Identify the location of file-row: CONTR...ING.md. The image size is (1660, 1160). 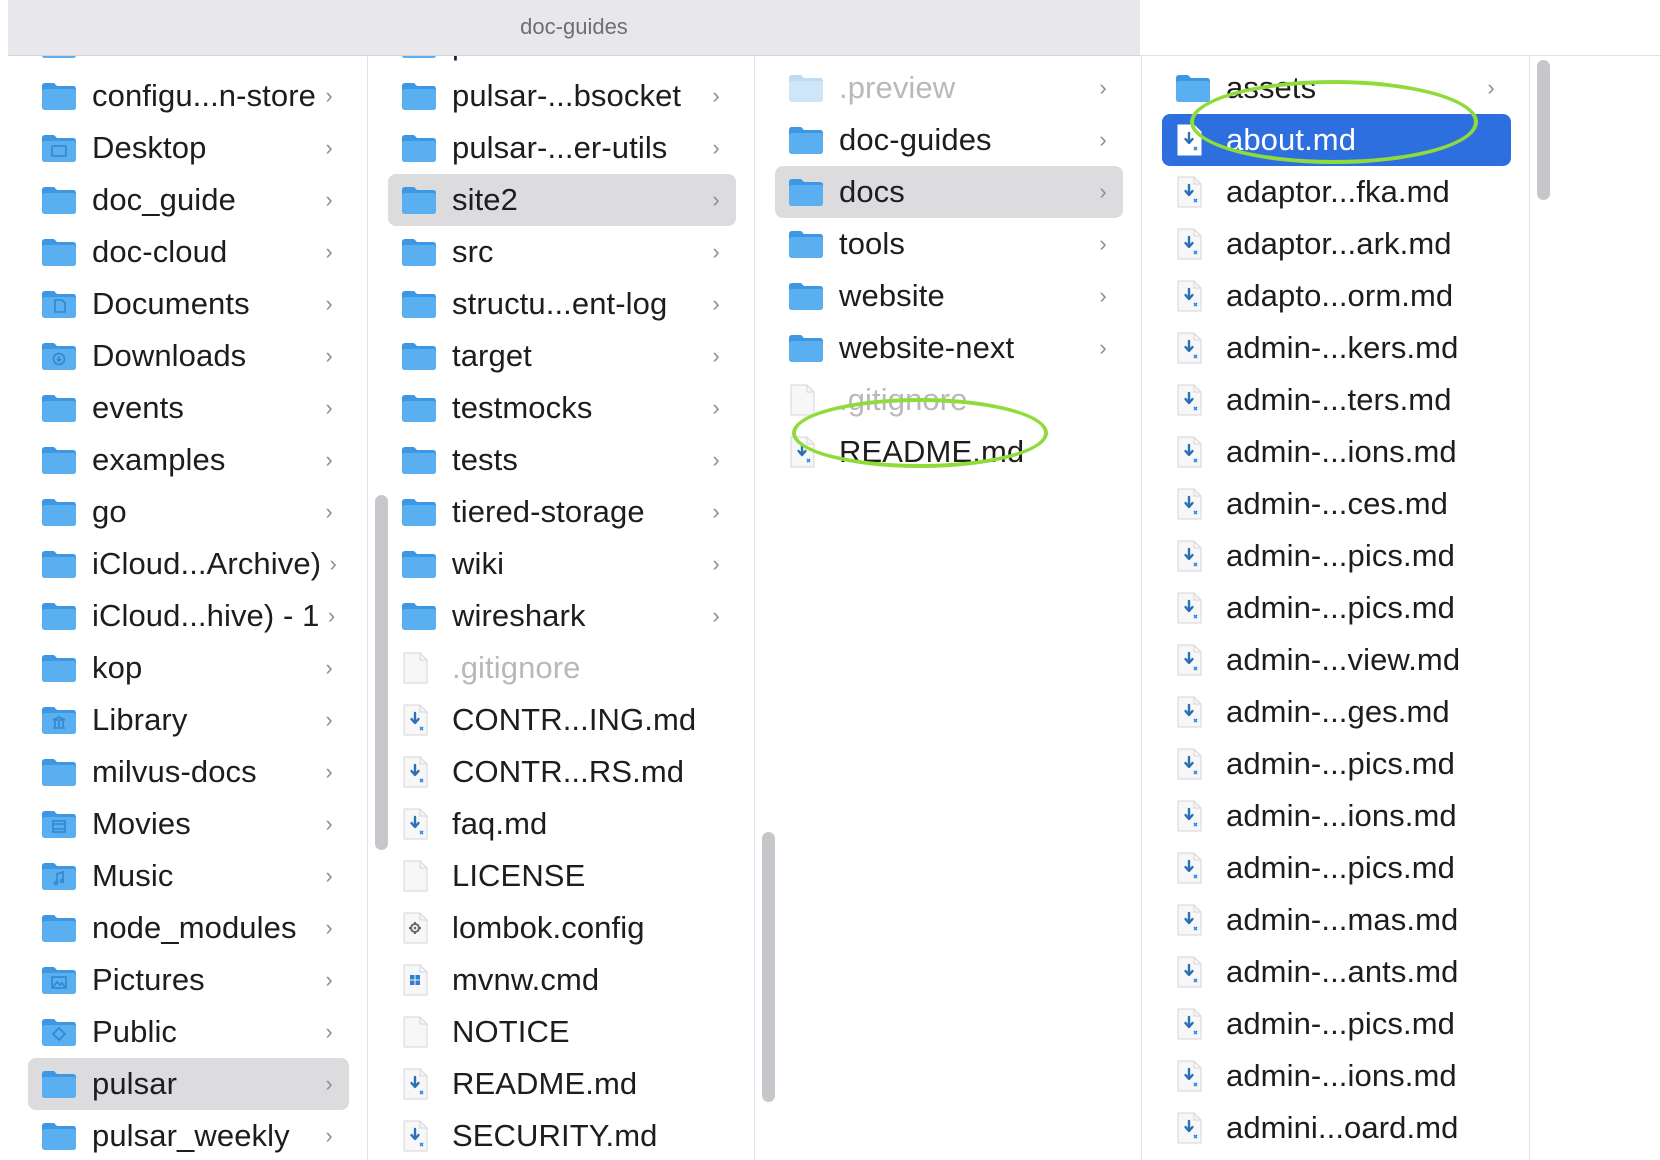
(562, 720).